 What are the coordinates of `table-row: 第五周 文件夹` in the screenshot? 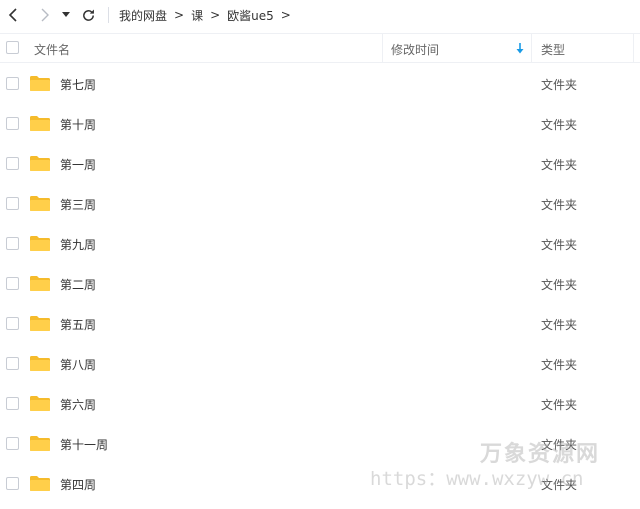 It's located at (320, 324).